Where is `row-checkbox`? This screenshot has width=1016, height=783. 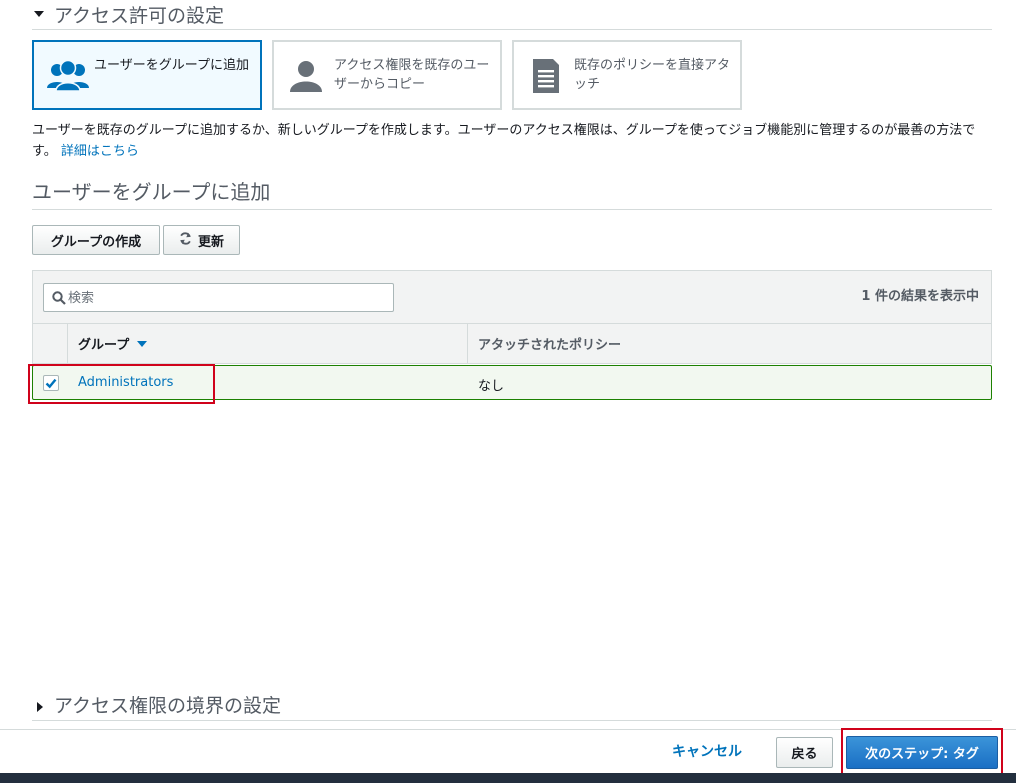 row-checkbox is located at coordinates (51, 383).